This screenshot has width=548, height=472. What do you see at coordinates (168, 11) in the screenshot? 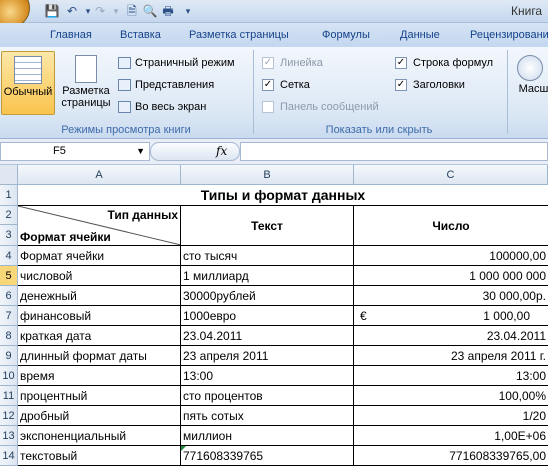
I see `print-icon: 🖶` at bounding box center [168, 11].